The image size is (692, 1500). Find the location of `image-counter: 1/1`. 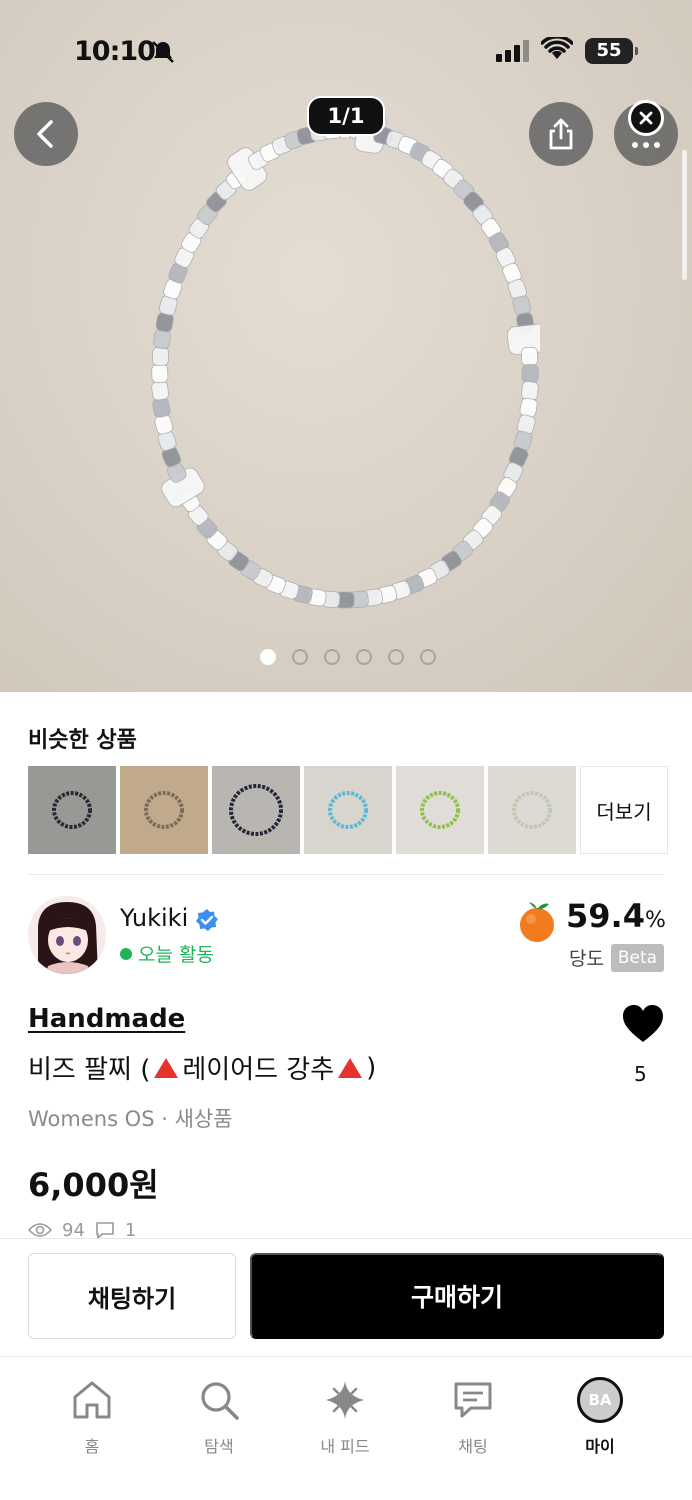

image-counter: 1/1 is located at coordinates (346, 116).